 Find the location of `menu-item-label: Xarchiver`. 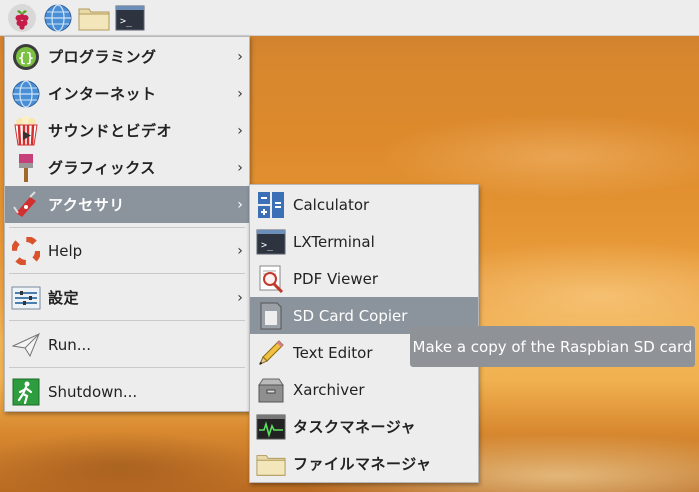

menu-item-label: Xarchiver is located at coordinates (329, 389).